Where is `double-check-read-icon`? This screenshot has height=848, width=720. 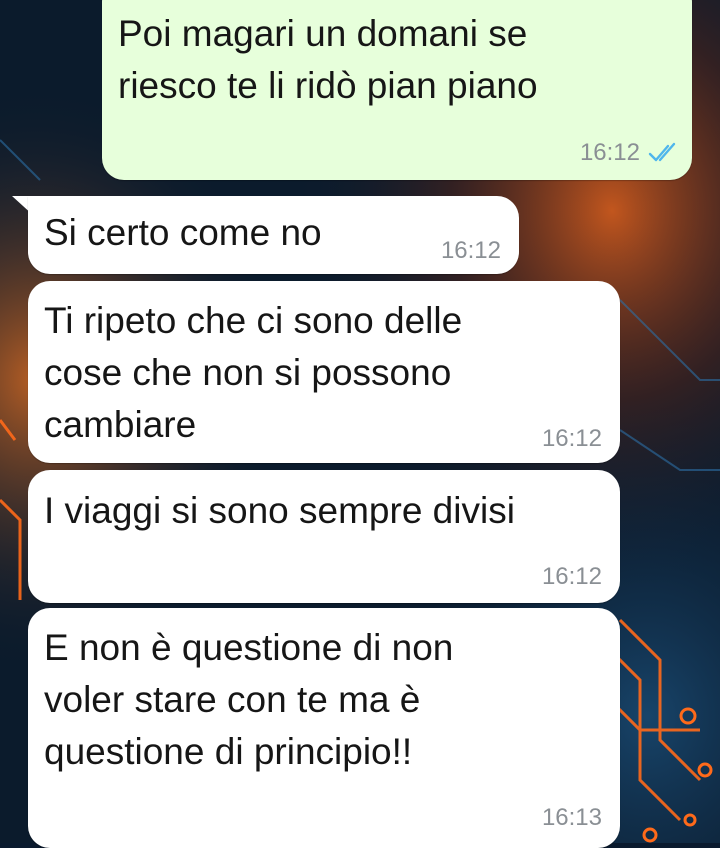
double-check-read-icon is located at coordinates (662, 152).